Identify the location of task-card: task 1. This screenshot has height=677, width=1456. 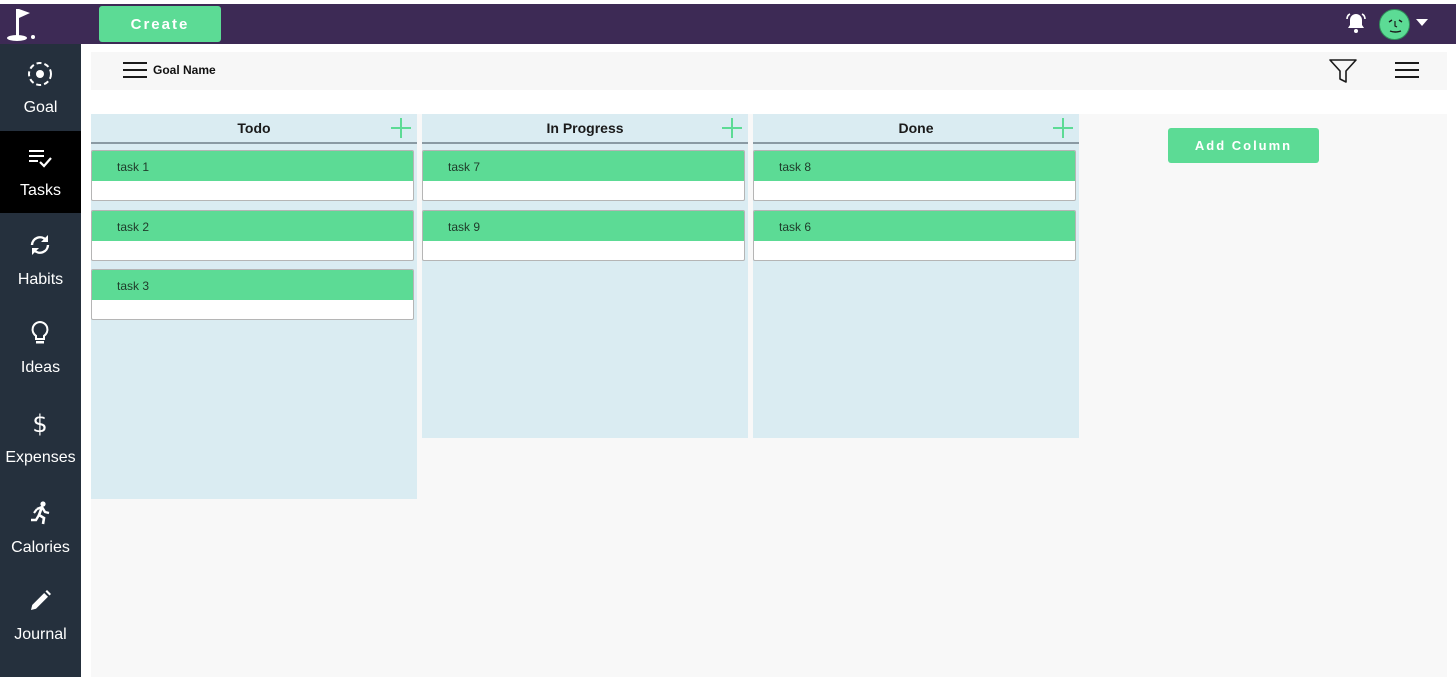
(252, 175).